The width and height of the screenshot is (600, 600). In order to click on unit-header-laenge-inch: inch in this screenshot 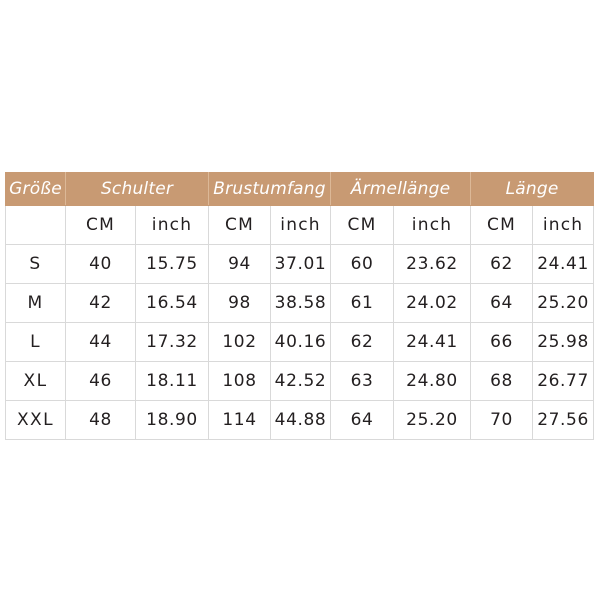, I will do `click(563, 225)`.